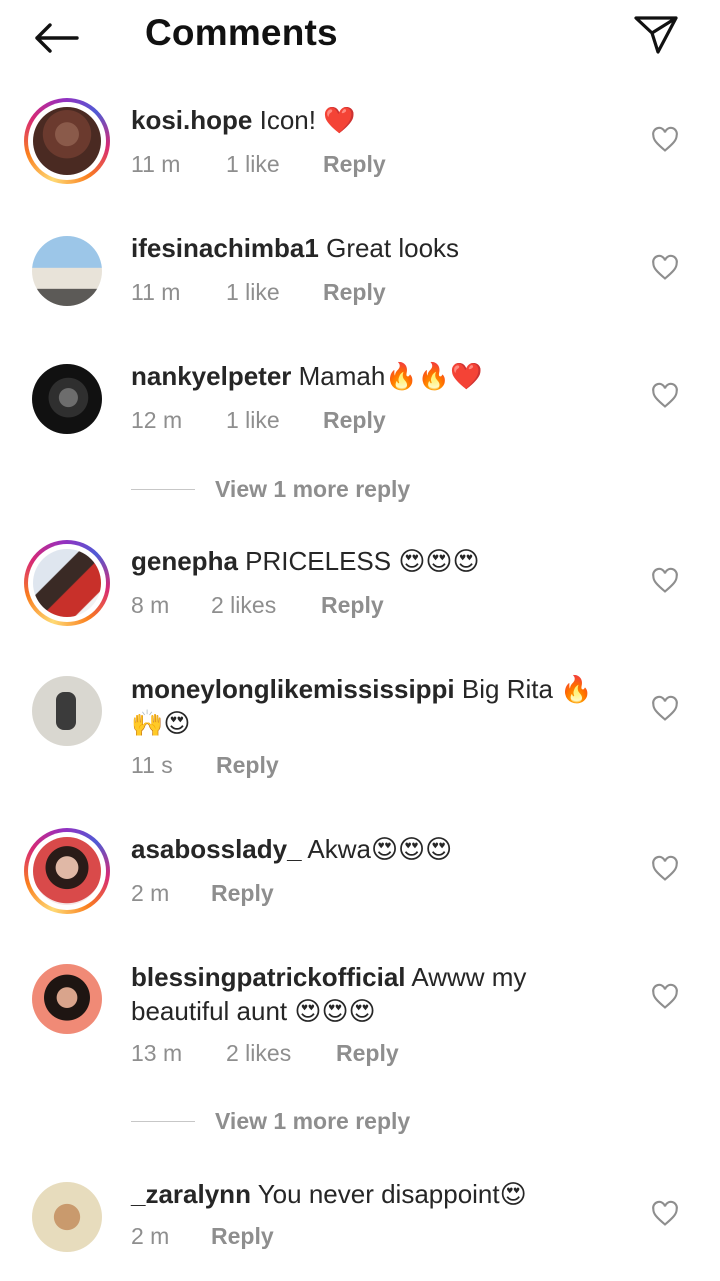 Image resolution: width=720 pixels, height=1281 pixels. I want to click on comment-text: Akwa😍😍😍, so click(380, 849).